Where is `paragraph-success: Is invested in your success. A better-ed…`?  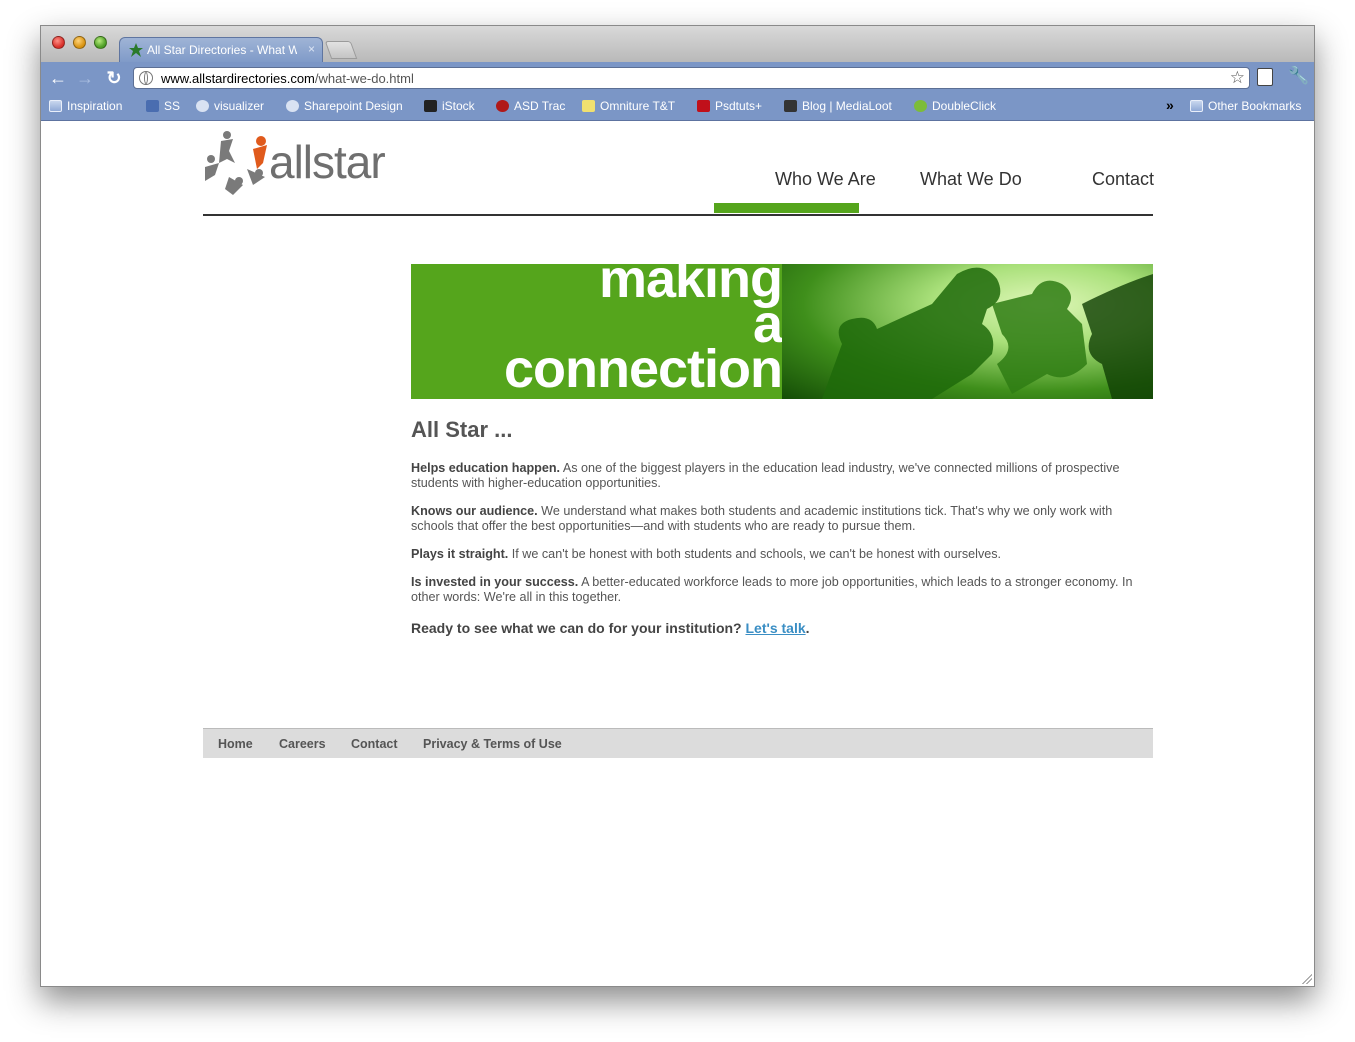 paragraph-success: Is invested in your success. A better-ed… is located at coordinates (772, 589).